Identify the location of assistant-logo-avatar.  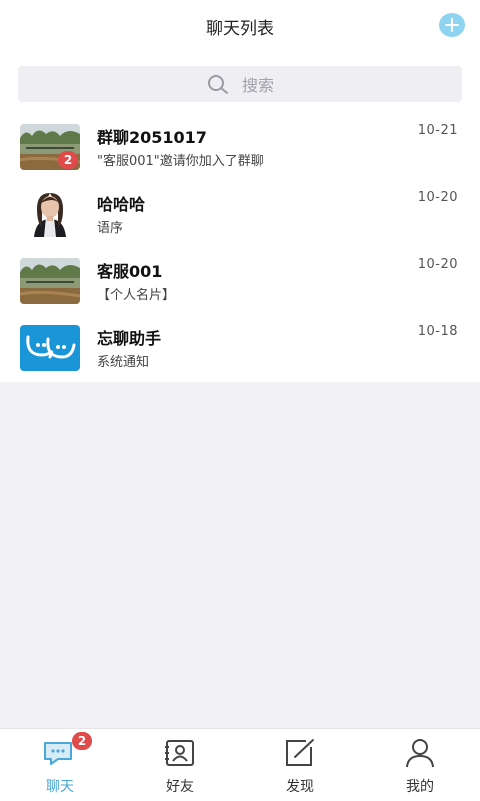
(50, 348).